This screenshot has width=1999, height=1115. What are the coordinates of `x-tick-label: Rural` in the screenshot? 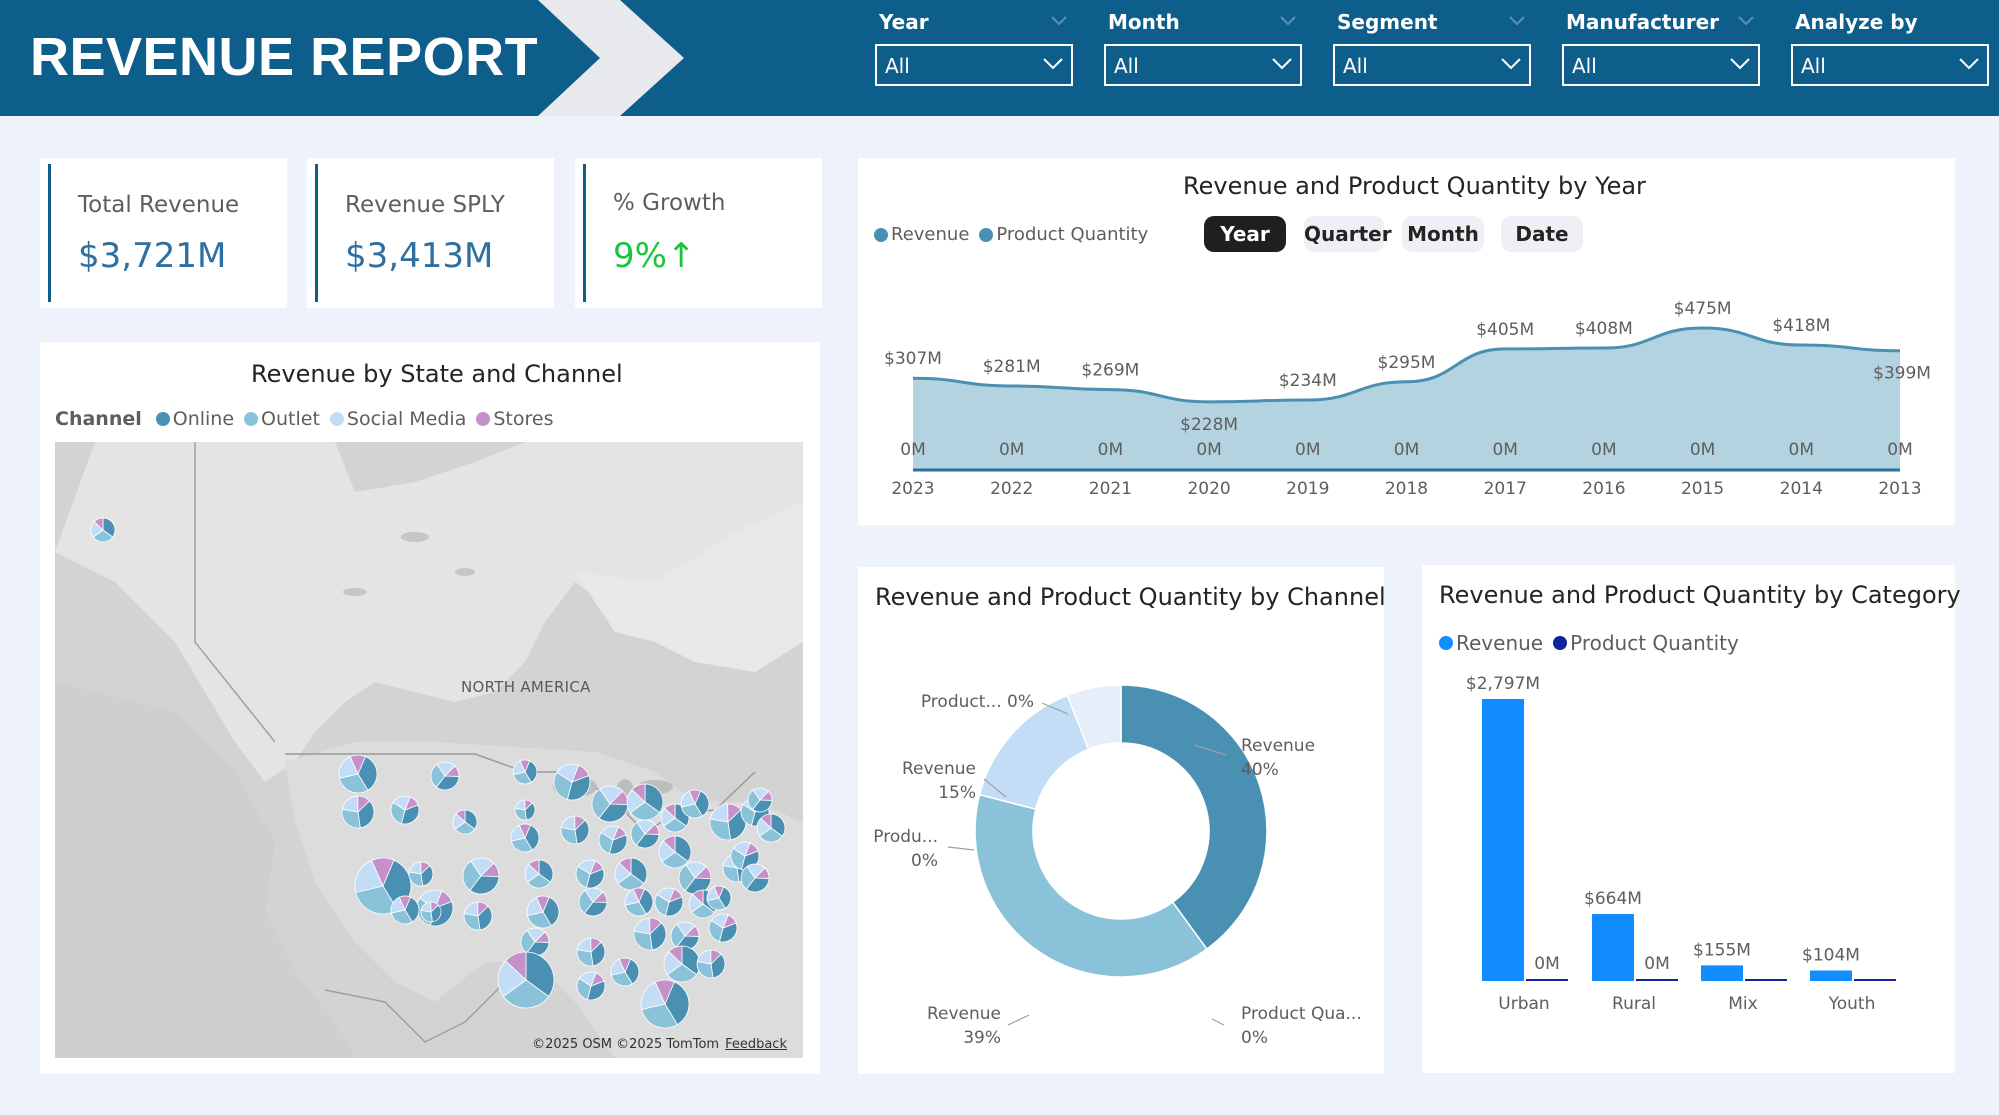 It's located at (1634, 1004).